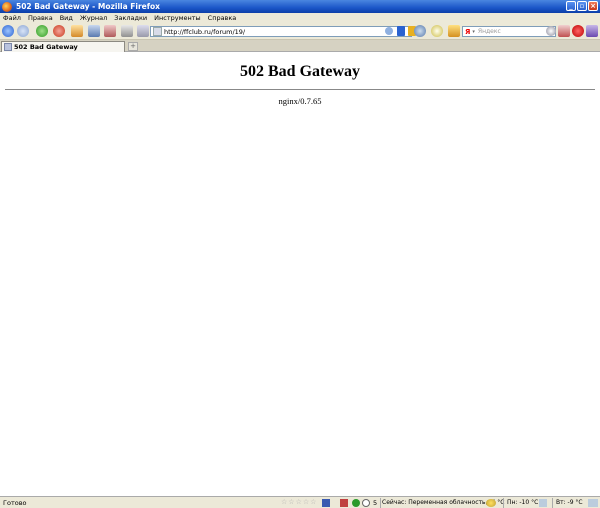  Describe the element at coordinates (375, 503) in the screenshot. I see `counter: 5` at that location.